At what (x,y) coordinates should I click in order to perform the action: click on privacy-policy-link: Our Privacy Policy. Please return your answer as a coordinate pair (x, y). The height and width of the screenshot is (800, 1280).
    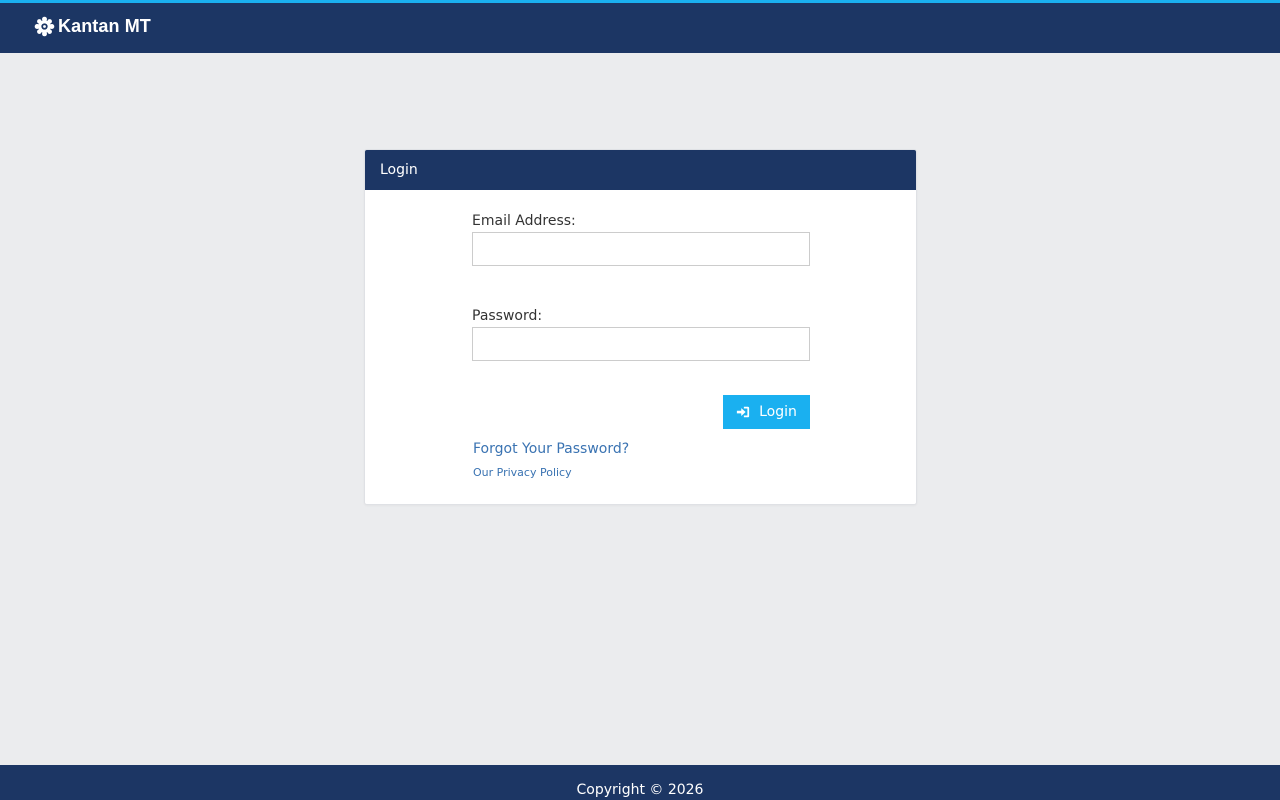
    Looking at the image, I should click on (522, 472).